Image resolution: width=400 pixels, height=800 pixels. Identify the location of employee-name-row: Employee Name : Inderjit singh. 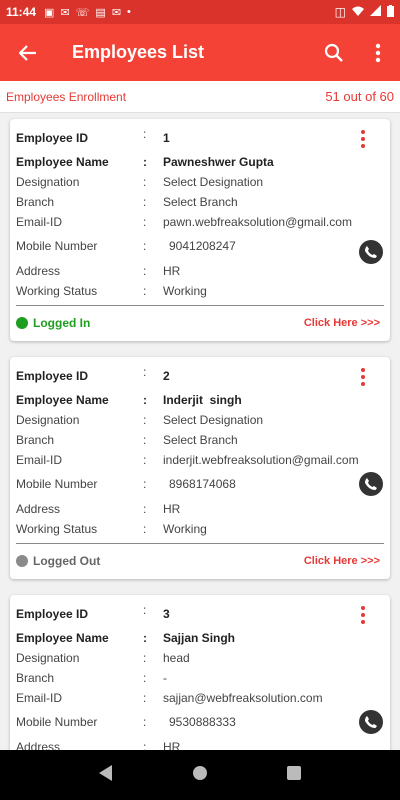
(200, 400).